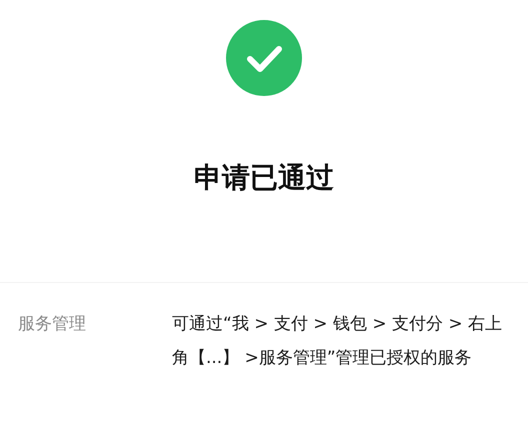 The height and width of the screenshot is (421, 528). Describe the element at coordinates (337, 341) in the screenshot. I see `detail-value: 可通过“我 > 支付 > 钱包 > 支付分 > 右上角【...】 >服务管理”管理已授权的服务` at that location.